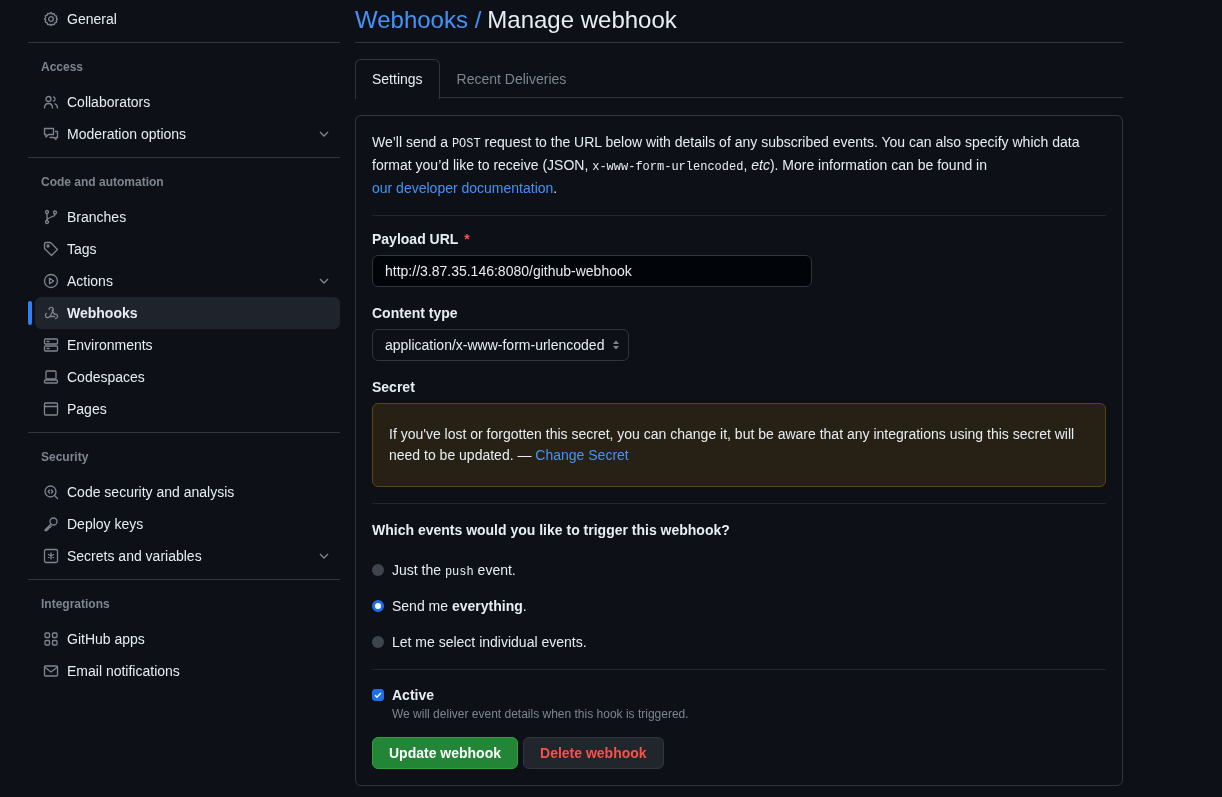 This screenshot has width=1222, height=797. I want to click on sidebar-heading: Access, so click(62, 68).